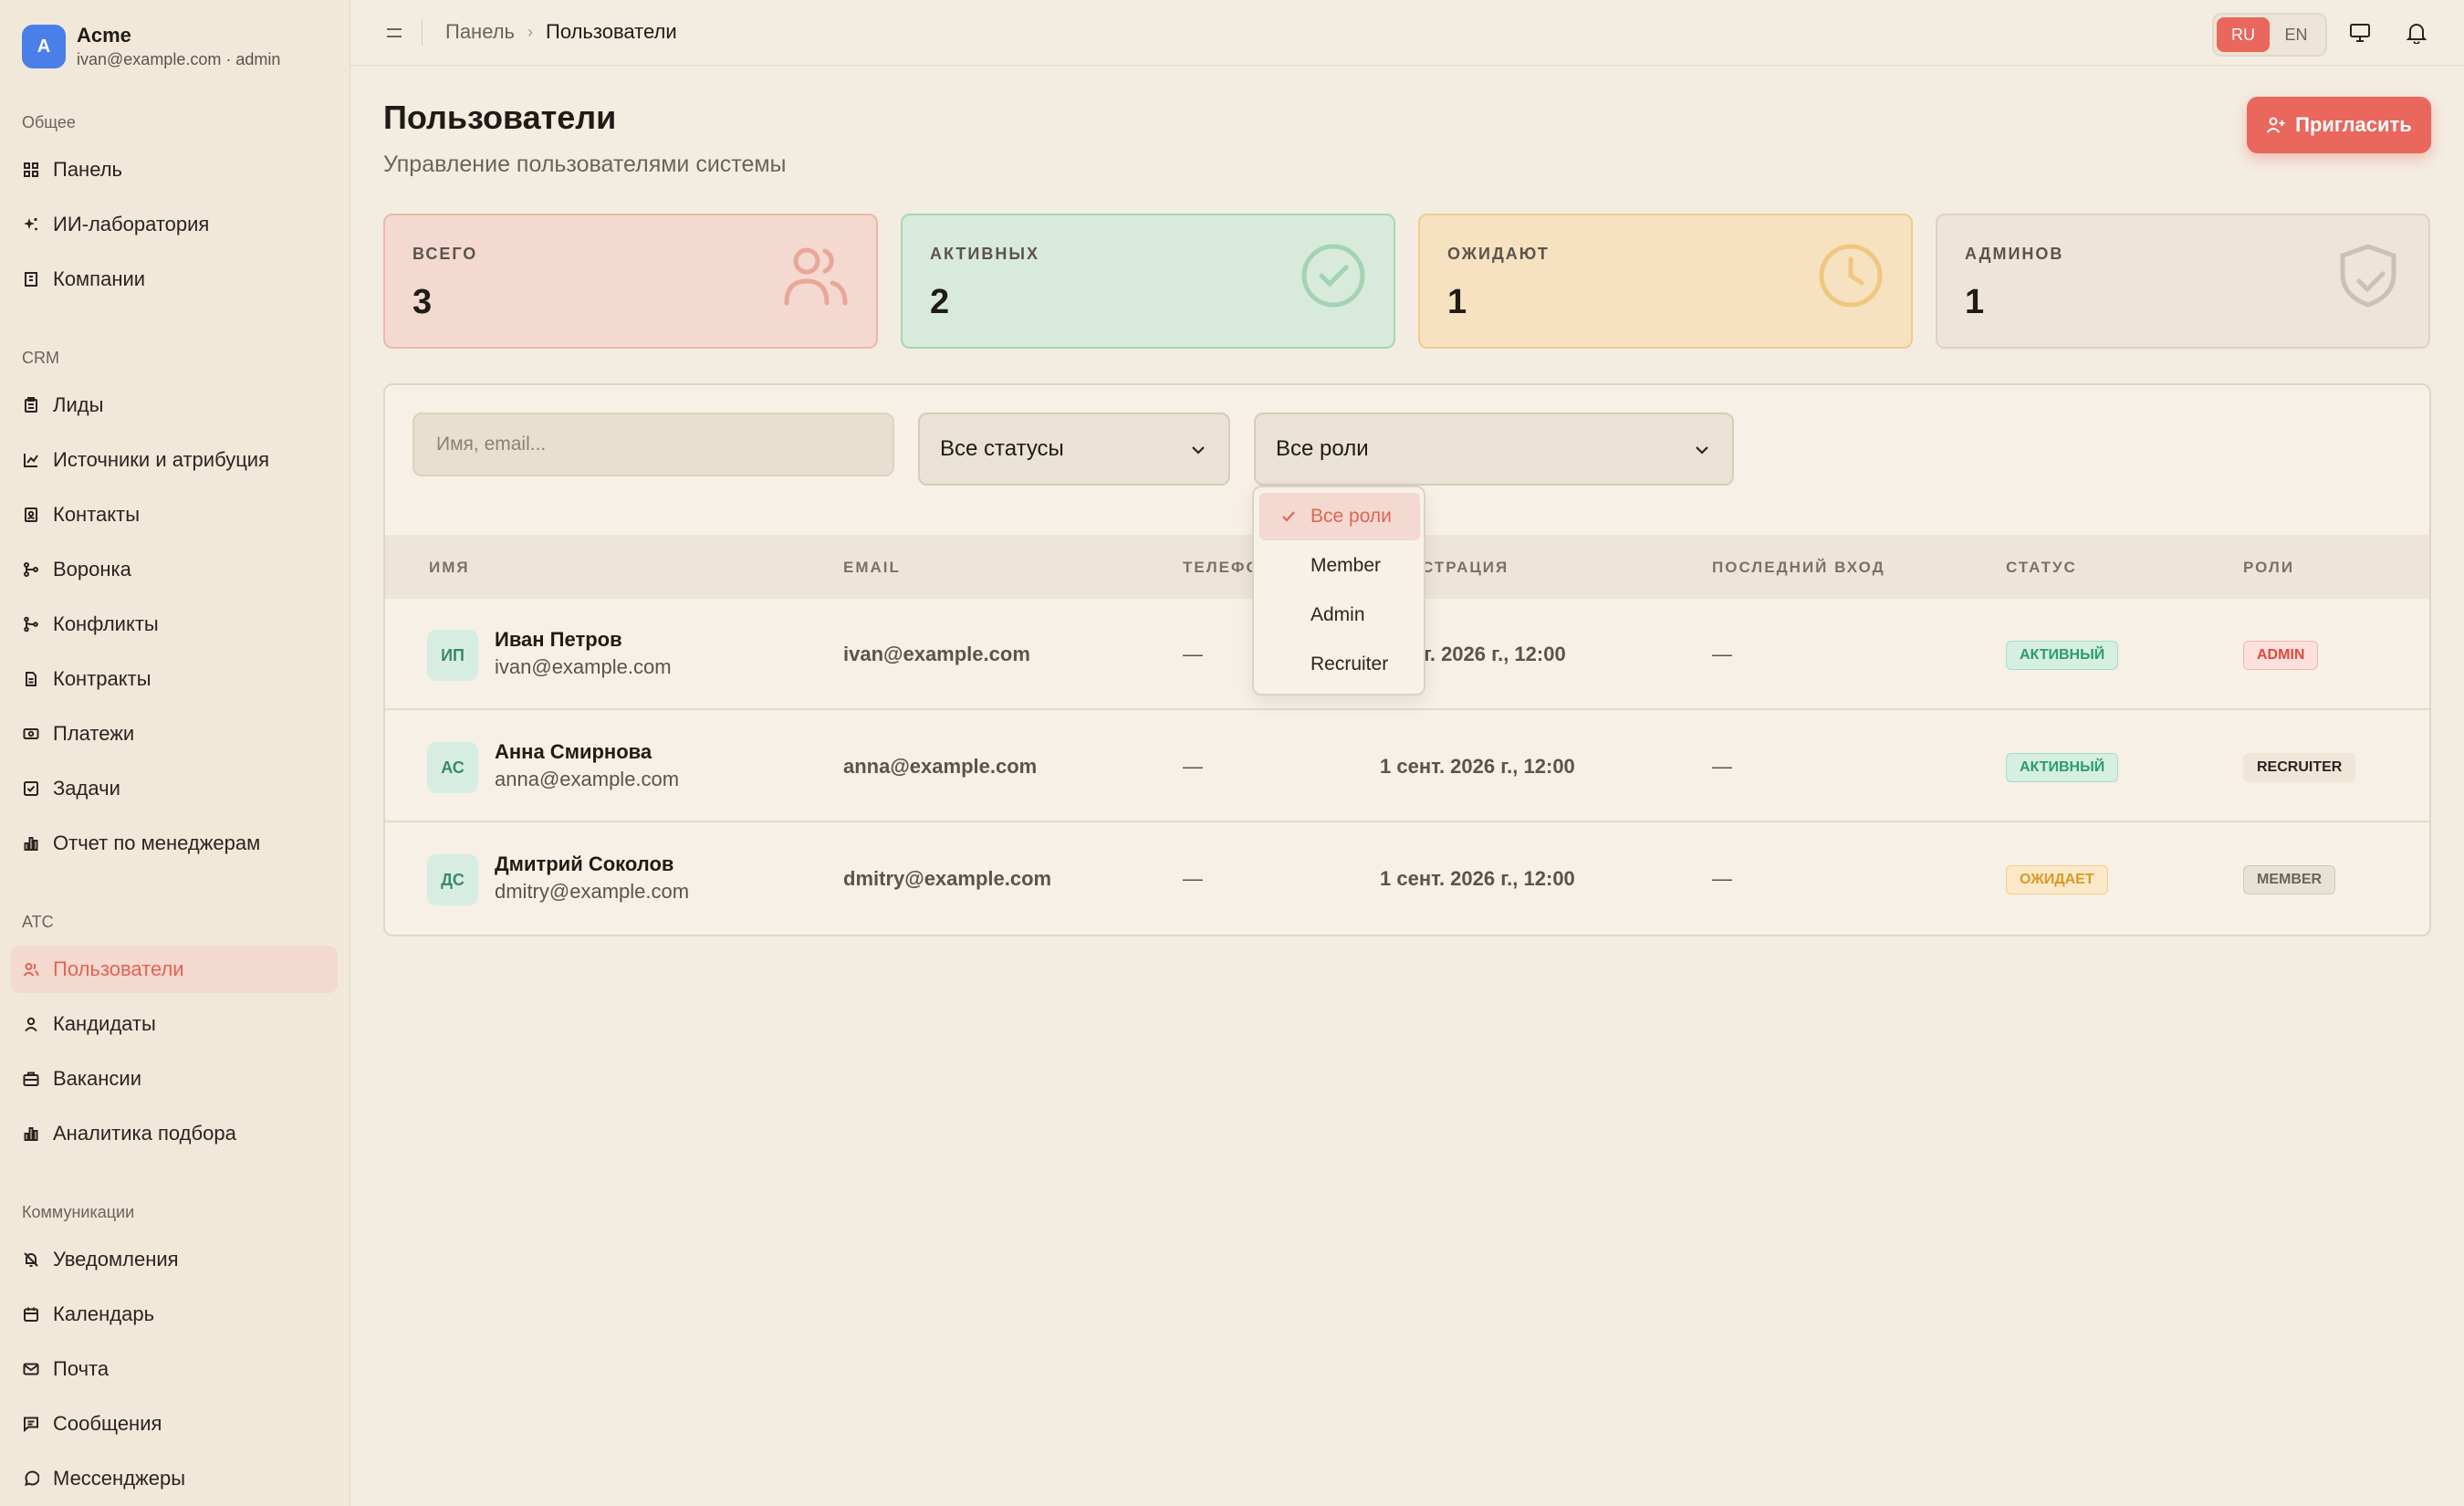 This screenshot has height=1506, width=2464. I want to click on user-email-sub: anna@example.com, so click(587, 779).